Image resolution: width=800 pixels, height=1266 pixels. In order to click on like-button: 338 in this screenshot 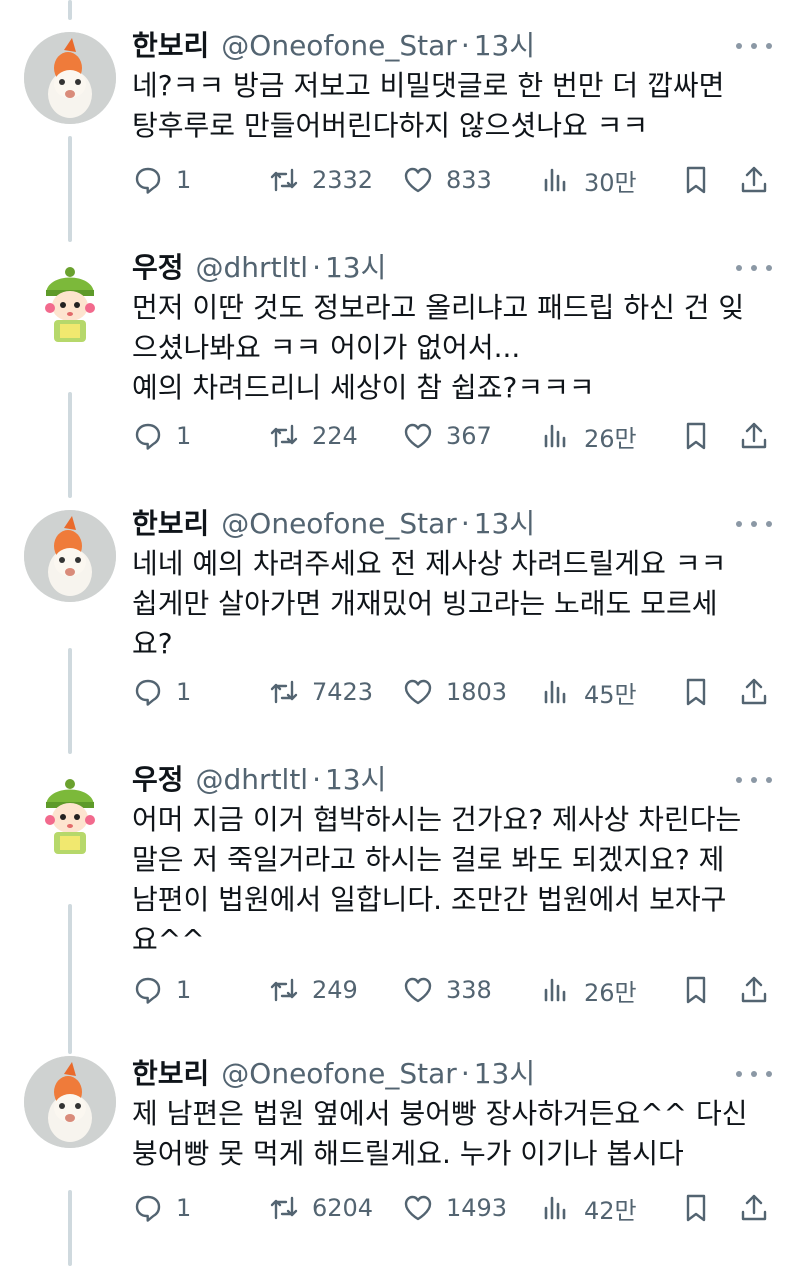, I will do `click(447, 990)`.